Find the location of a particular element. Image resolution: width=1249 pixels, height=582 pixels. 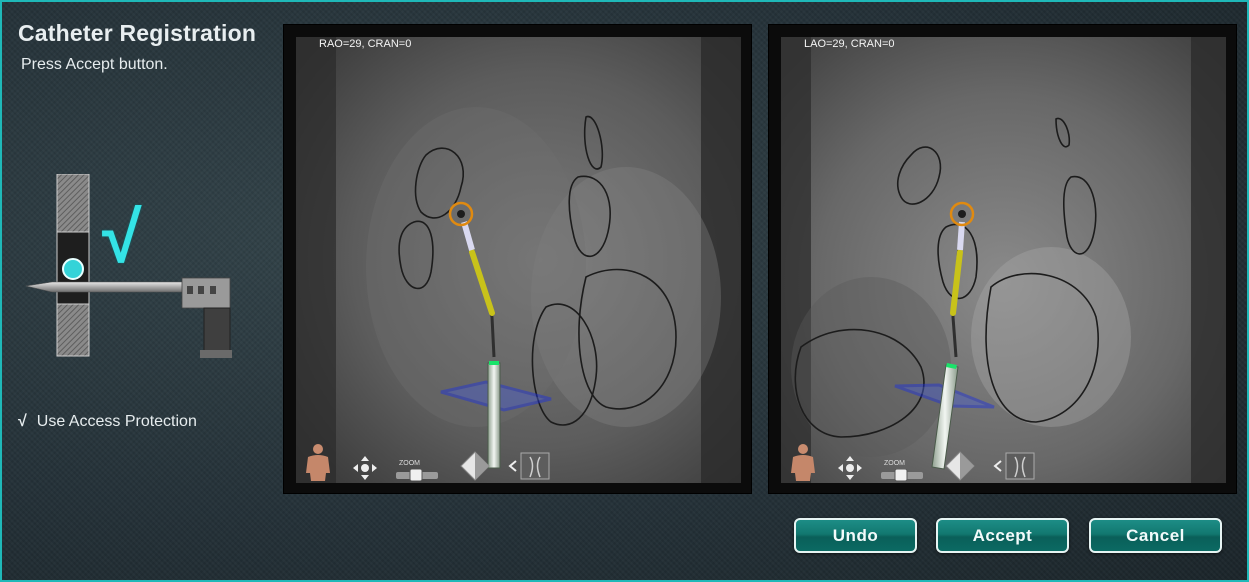

cancel-button: Cancel is located at coordinates (1155, 535).